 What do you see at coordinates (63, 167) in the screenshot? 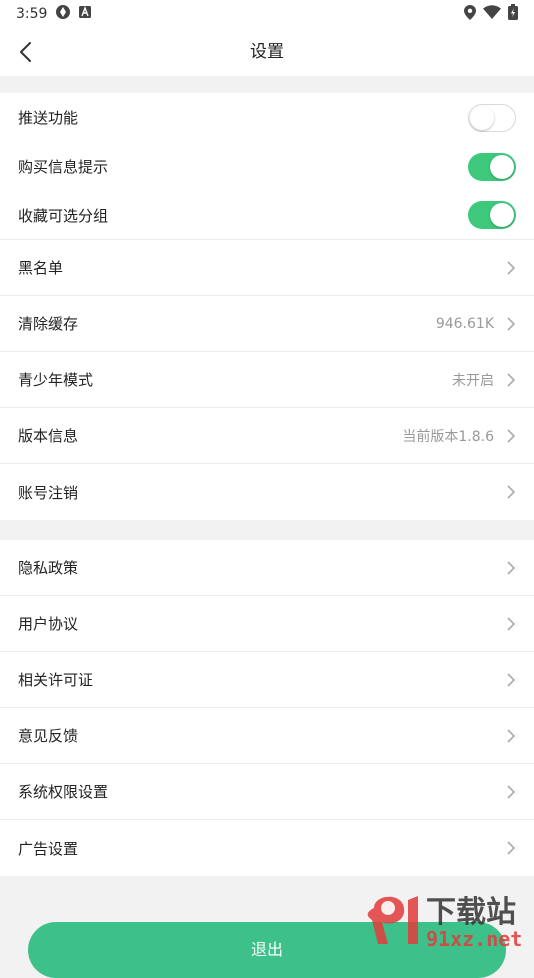
I see `setting-label: 购买信息提示` at bounding box center [63, 167].